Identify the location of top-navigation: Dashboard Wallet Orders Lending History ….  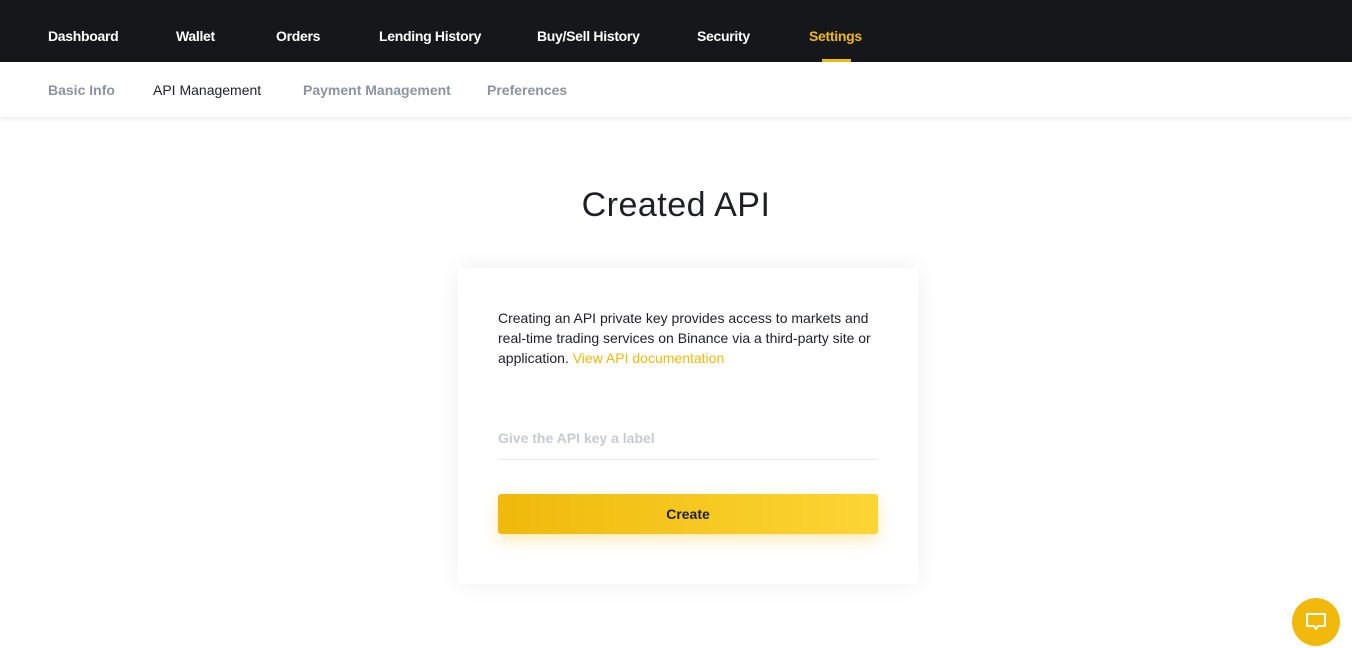
(676, 31).